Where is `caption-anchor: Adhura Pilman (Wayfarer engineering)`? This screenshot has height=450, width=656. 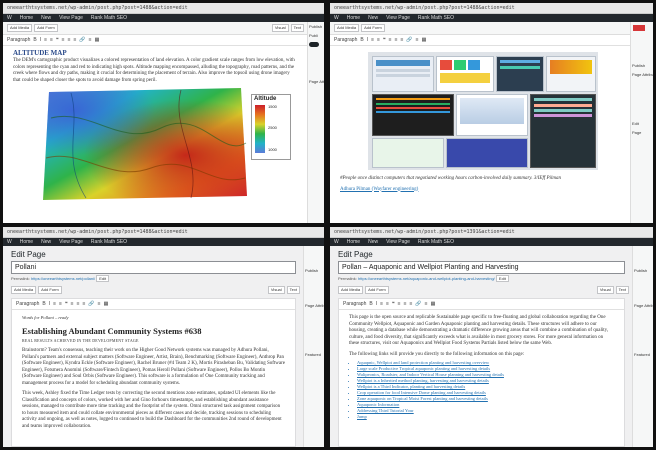 caption-anchor: Adhura Pilman (Wayfarer engineering) is located at coordinates (379, 189).